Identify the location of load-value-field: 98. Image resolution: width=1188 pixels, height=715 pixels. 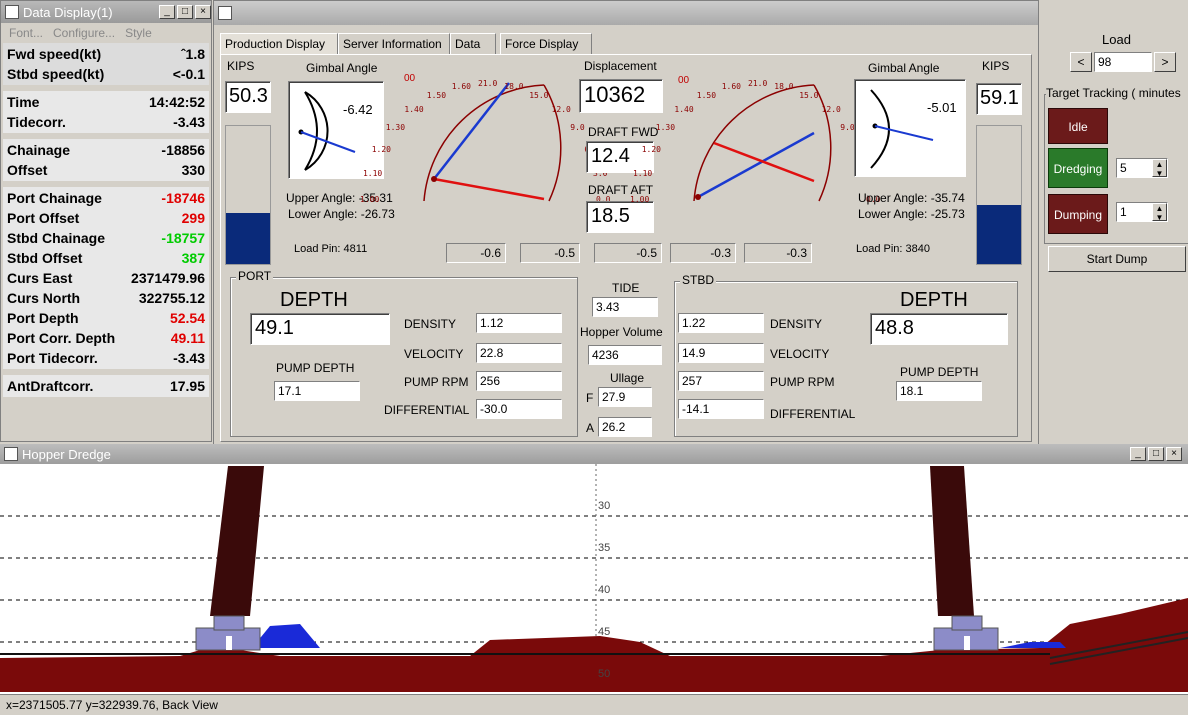
(1123, 62).